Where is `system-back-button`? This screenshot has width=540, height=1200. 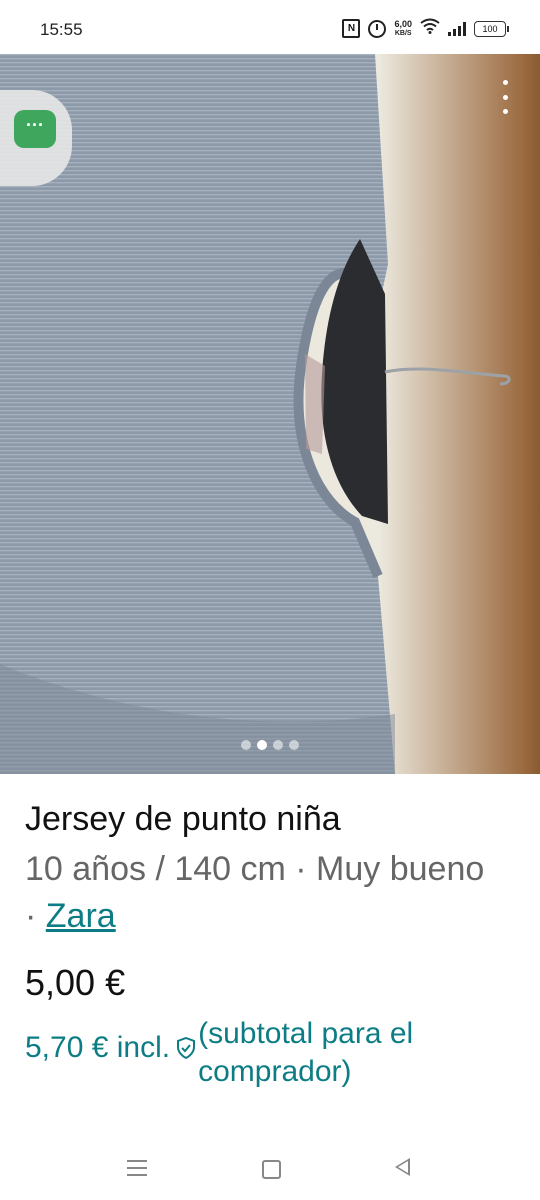
system-back-button is located at coordinates (402, 1167).